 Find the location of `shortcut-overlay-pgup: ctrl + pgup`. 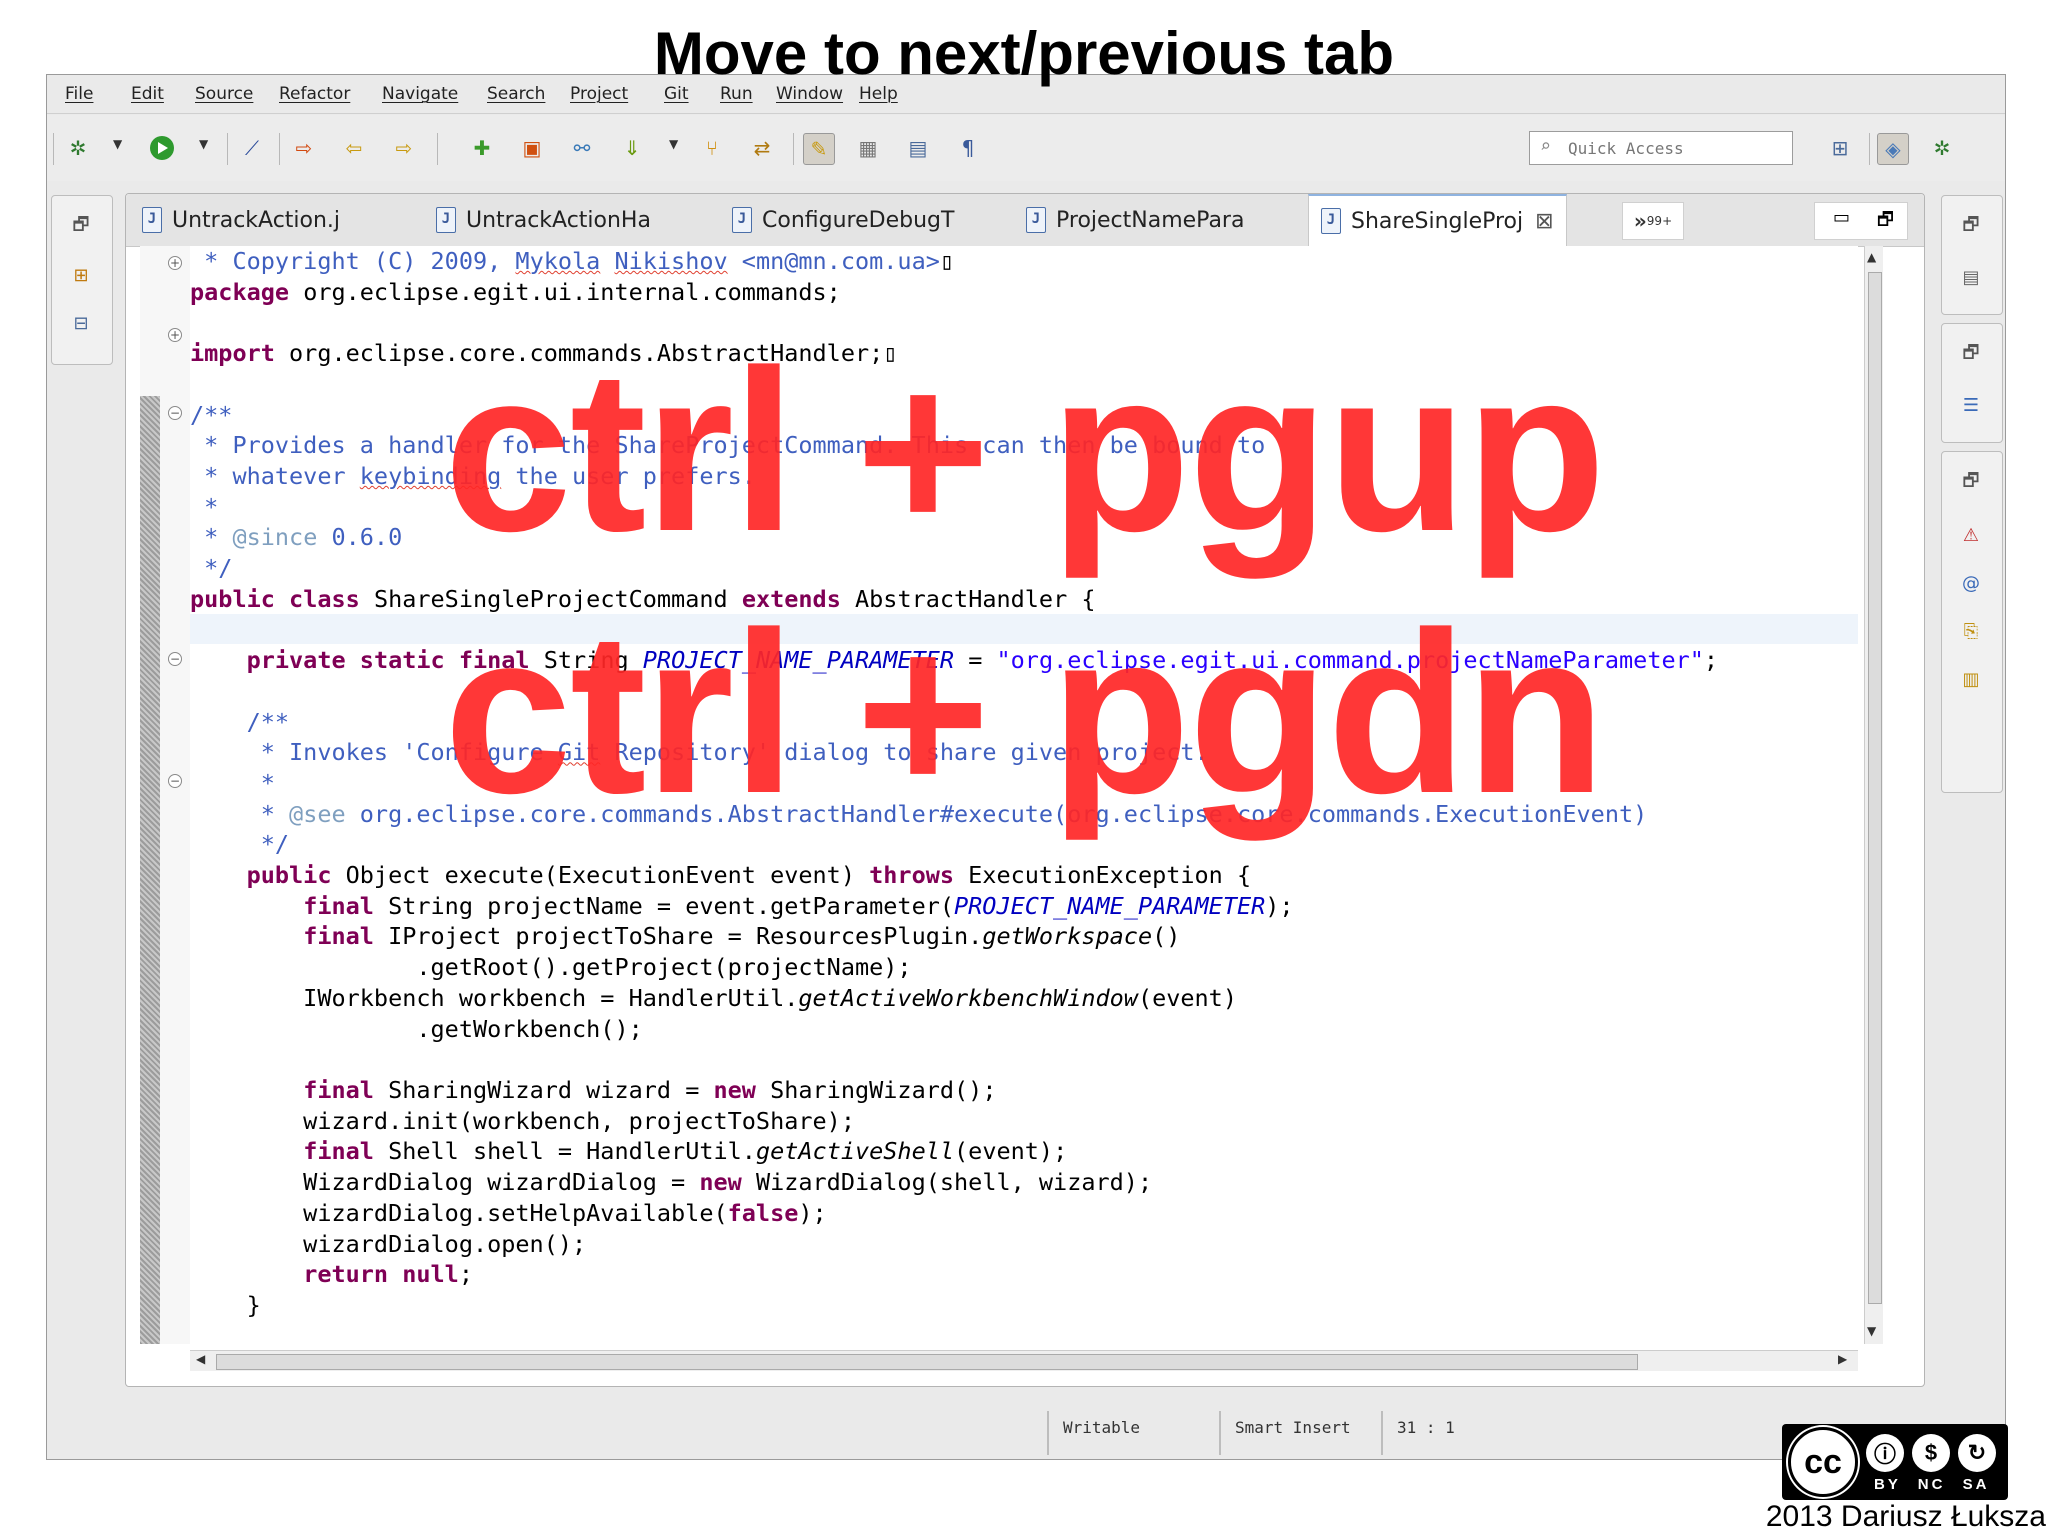

shortcut-overlay-pgup: ctrl + pgup is located at coordinates (1024, 450).